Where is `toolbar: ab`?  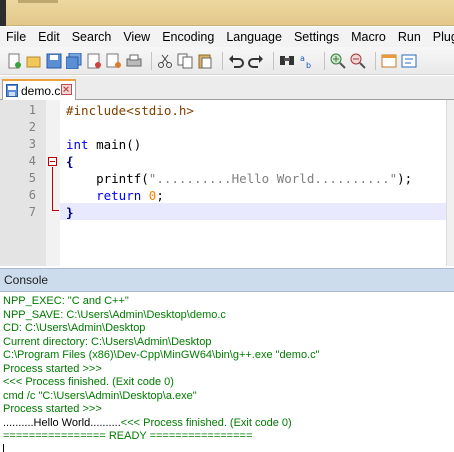
toolbar: ab is located at coordinates (227, 61).